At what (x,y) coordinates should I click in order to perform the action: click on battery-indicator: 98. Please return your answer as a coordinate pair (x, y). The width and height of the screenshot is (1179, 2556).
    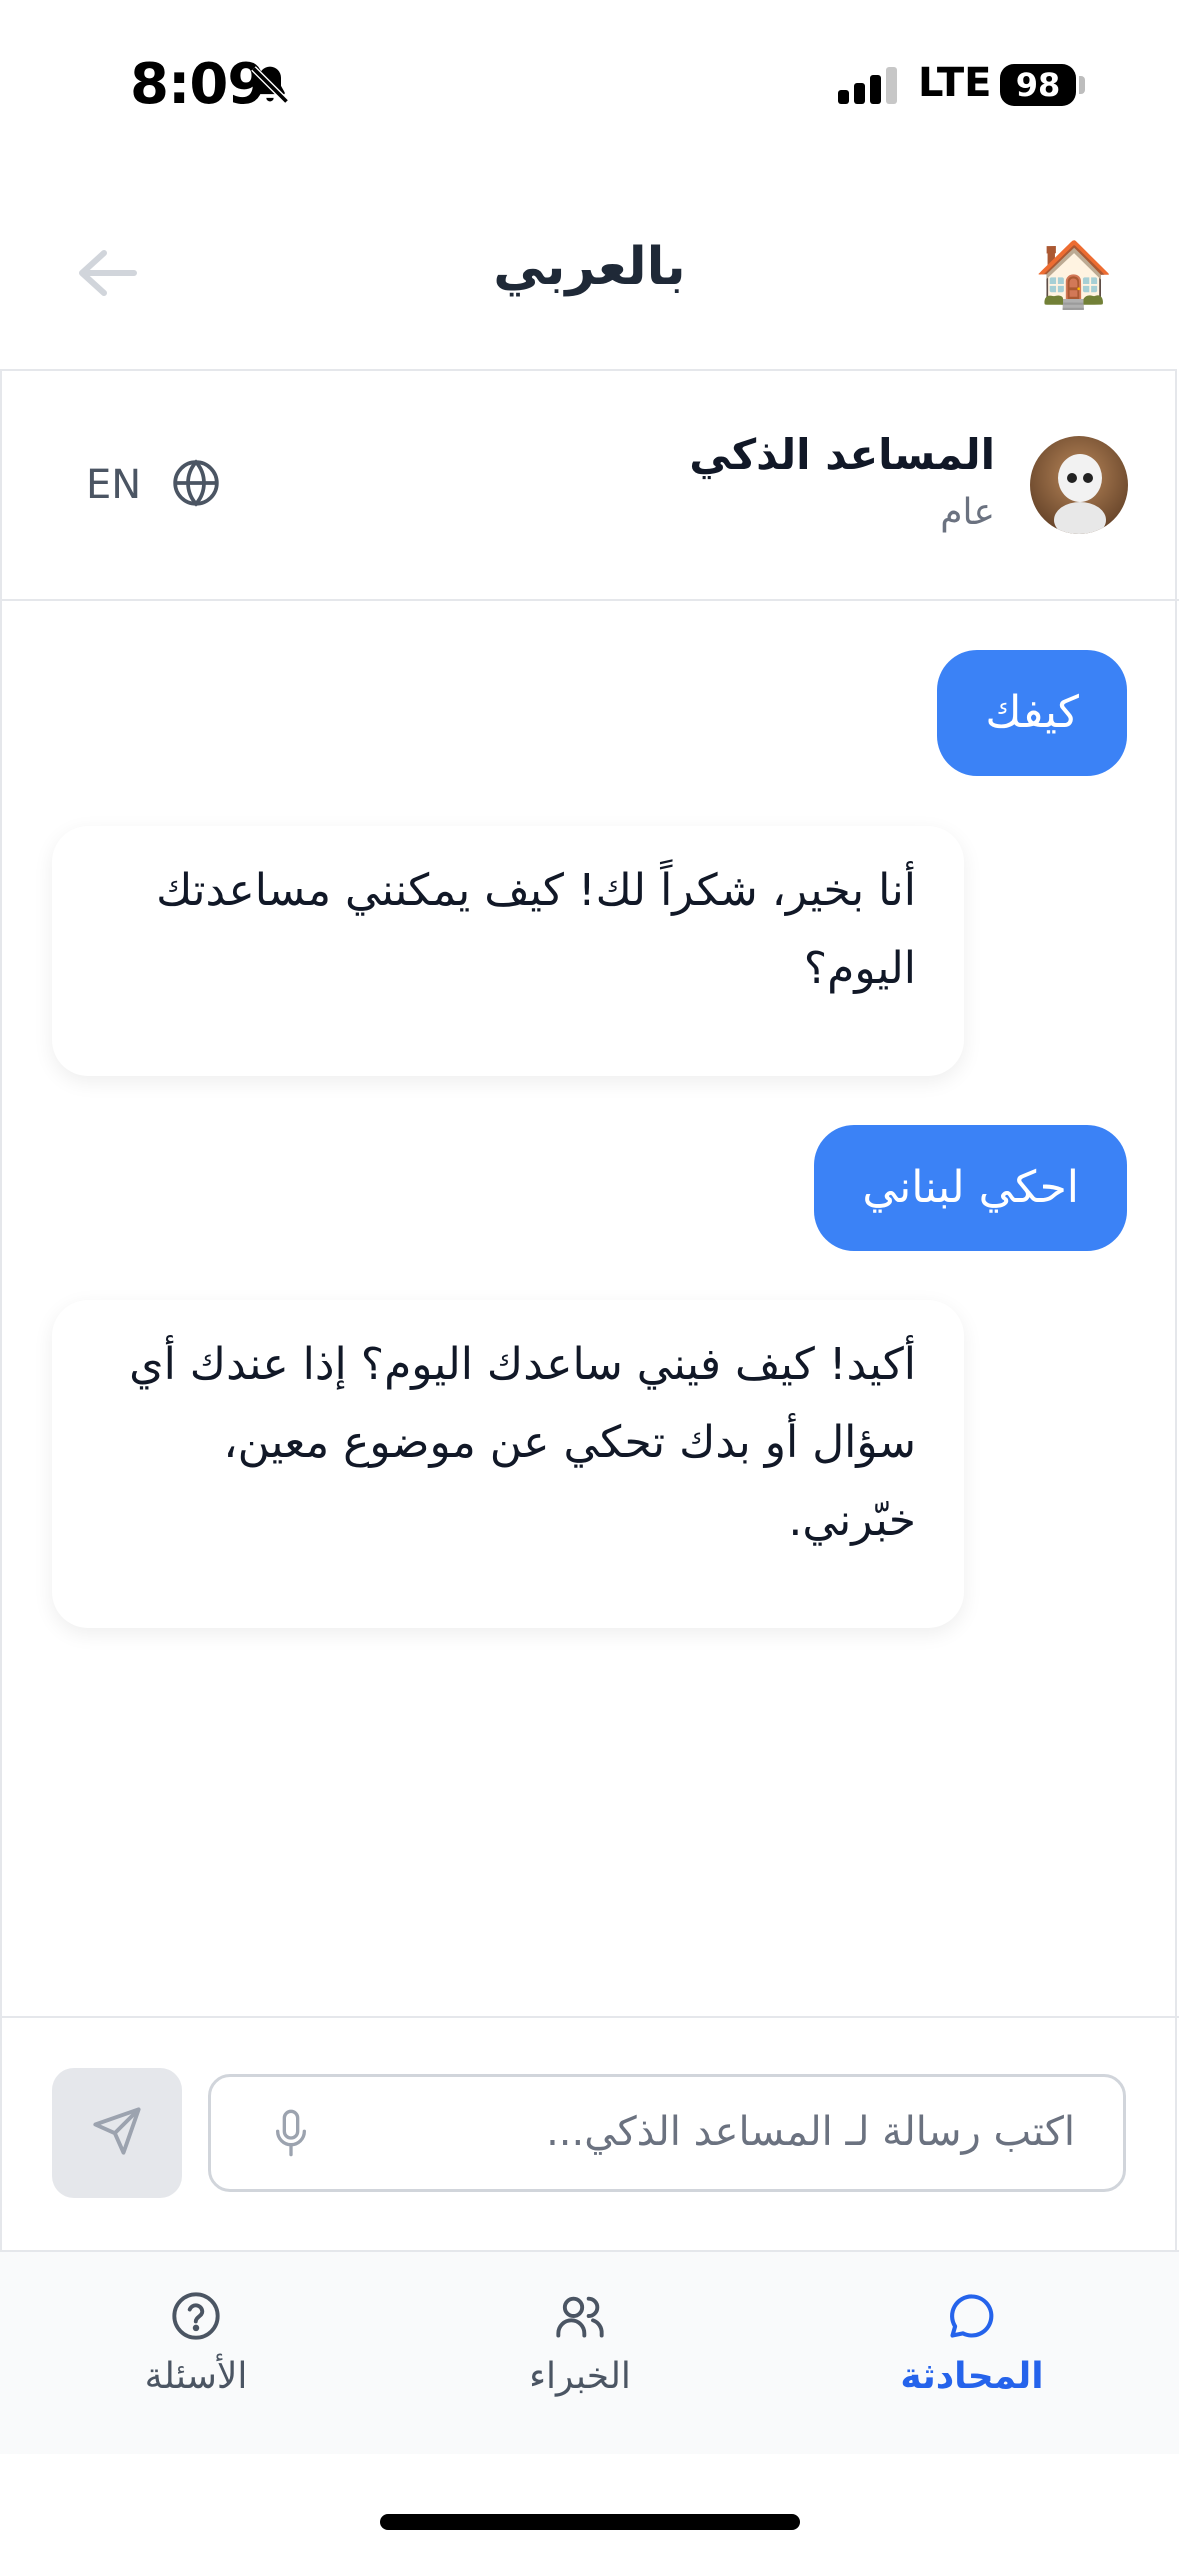
    Looking at the image, I should click on (1038, 85).